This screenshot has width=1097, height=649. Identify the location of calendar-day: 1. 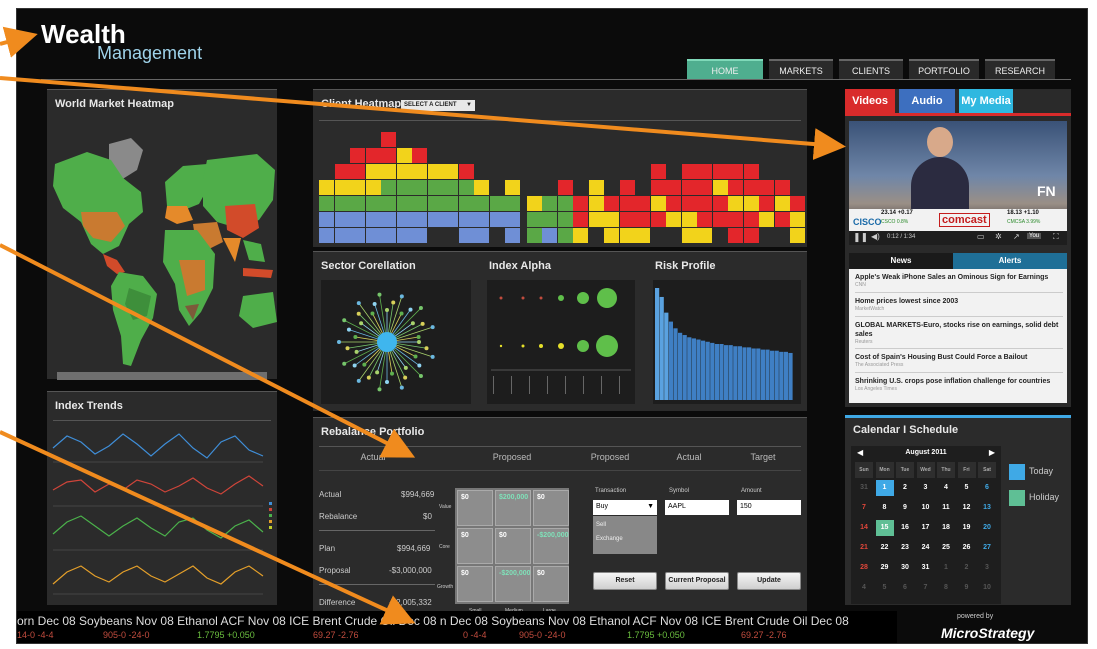
(884, 488).